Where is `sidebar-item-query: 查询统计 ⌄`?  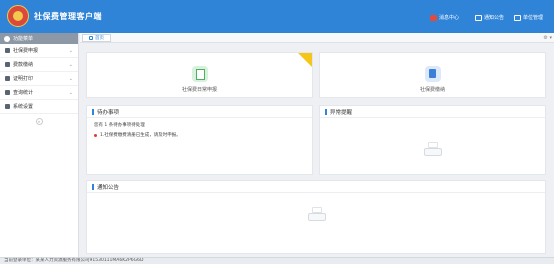
sidebar-item-query: 查询统计 ⌄ is located at coordinates (39, 93).